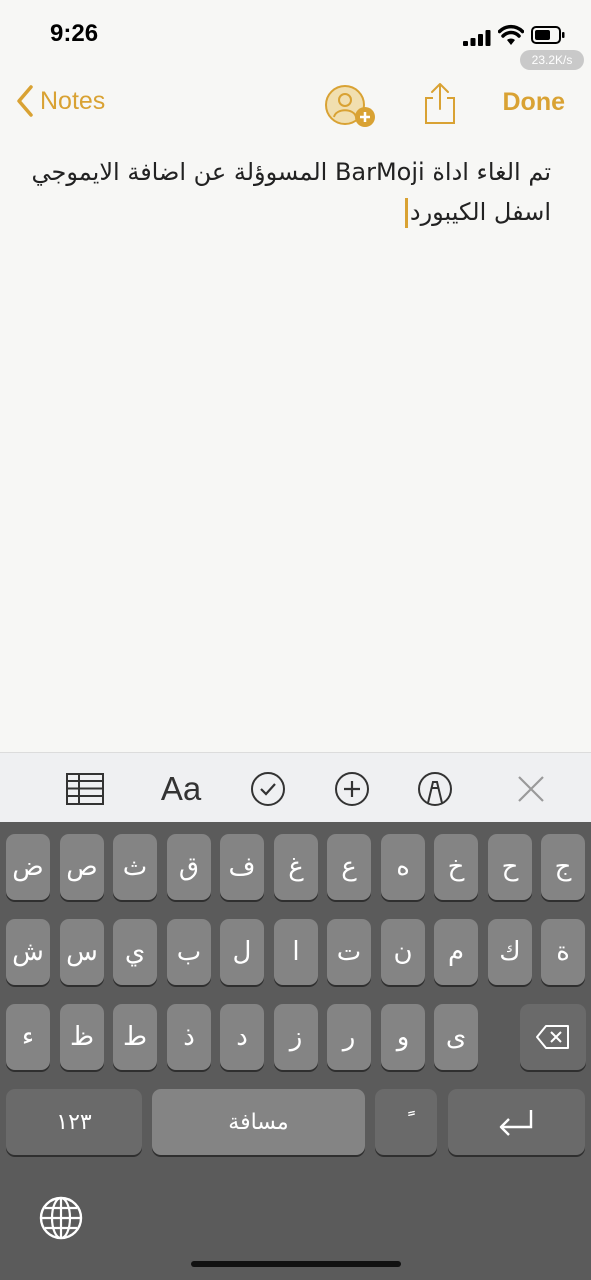 The width and height of the screenshot is (591, 1280). What do you see at coordinates (28, 1037) in the screenshot?
I see `key: ء` at bounding box center [28, 1037].